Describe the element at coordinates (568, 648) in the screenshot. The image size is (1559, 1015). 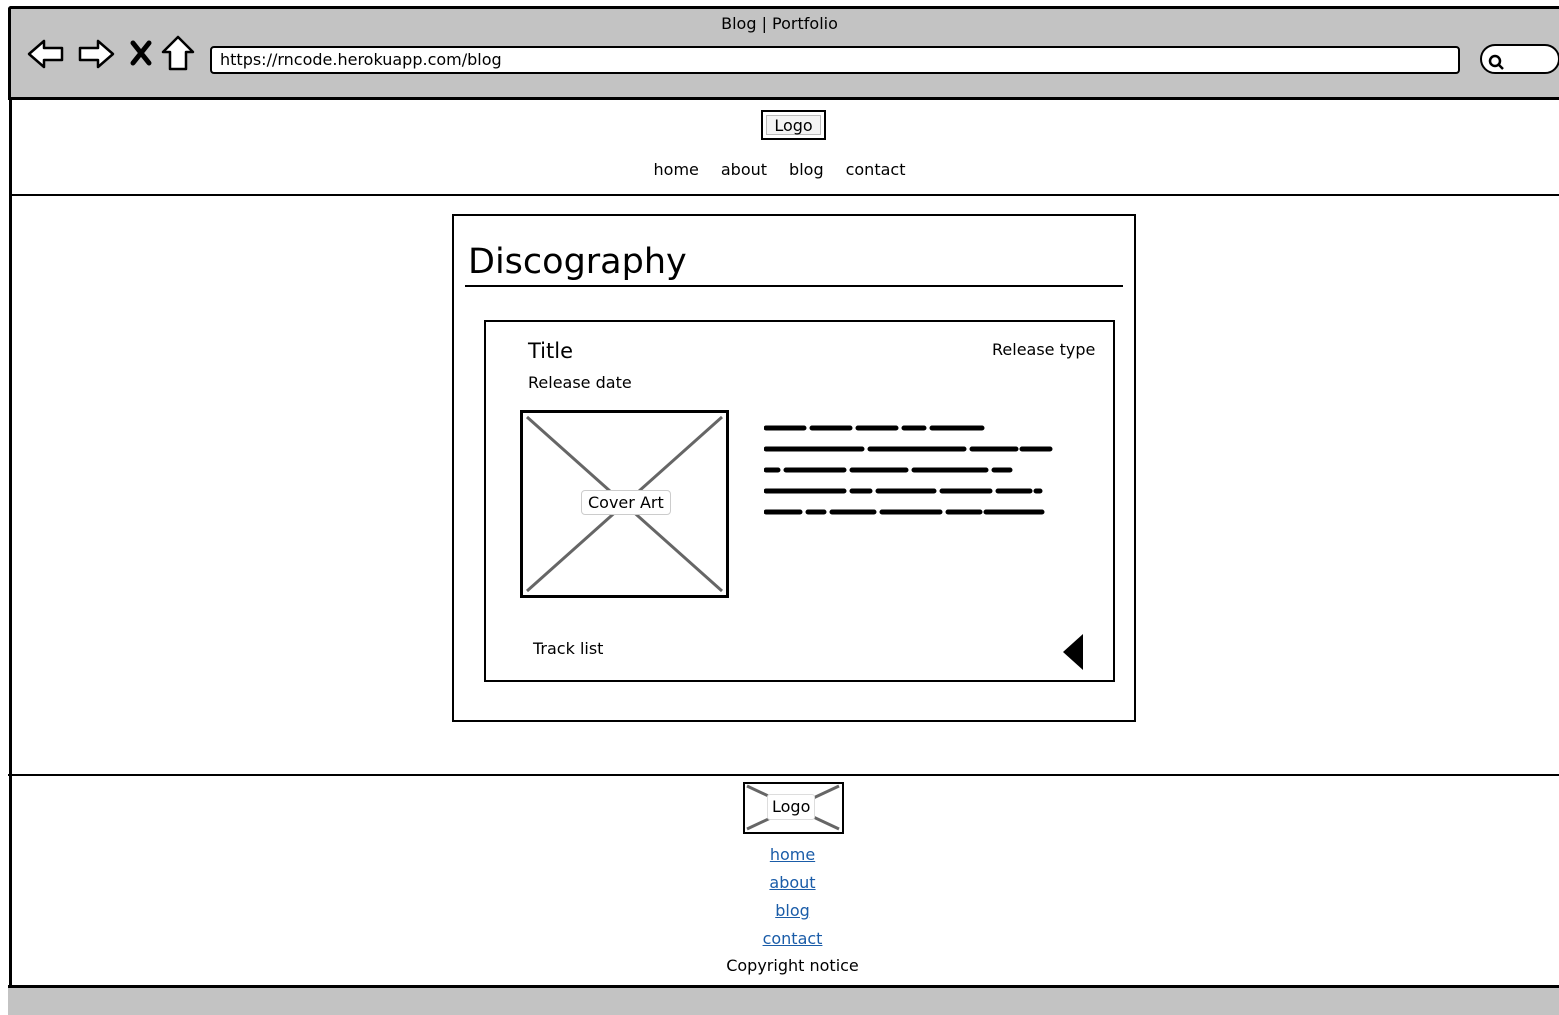
I see `track-list-label: Track list` at that location.